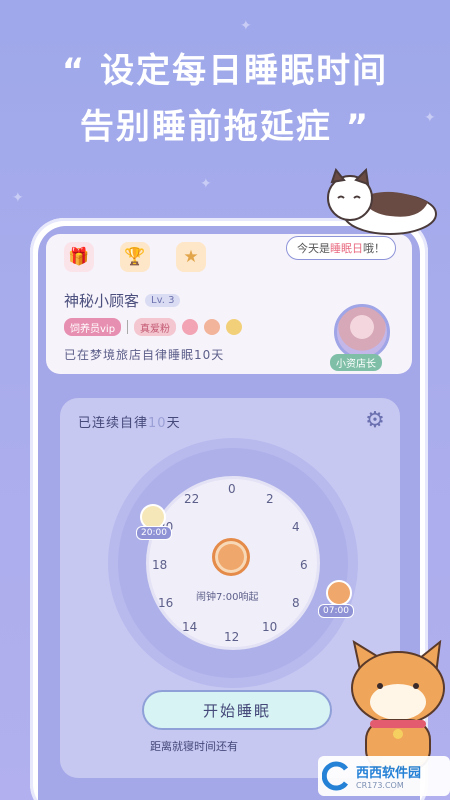 The height and width of the screenshot is (800, 450). What do you see at coordinates (402, 773) in the screenshot?
I see `watermark-suffix: 软件园` at bounding box center [402, 773].